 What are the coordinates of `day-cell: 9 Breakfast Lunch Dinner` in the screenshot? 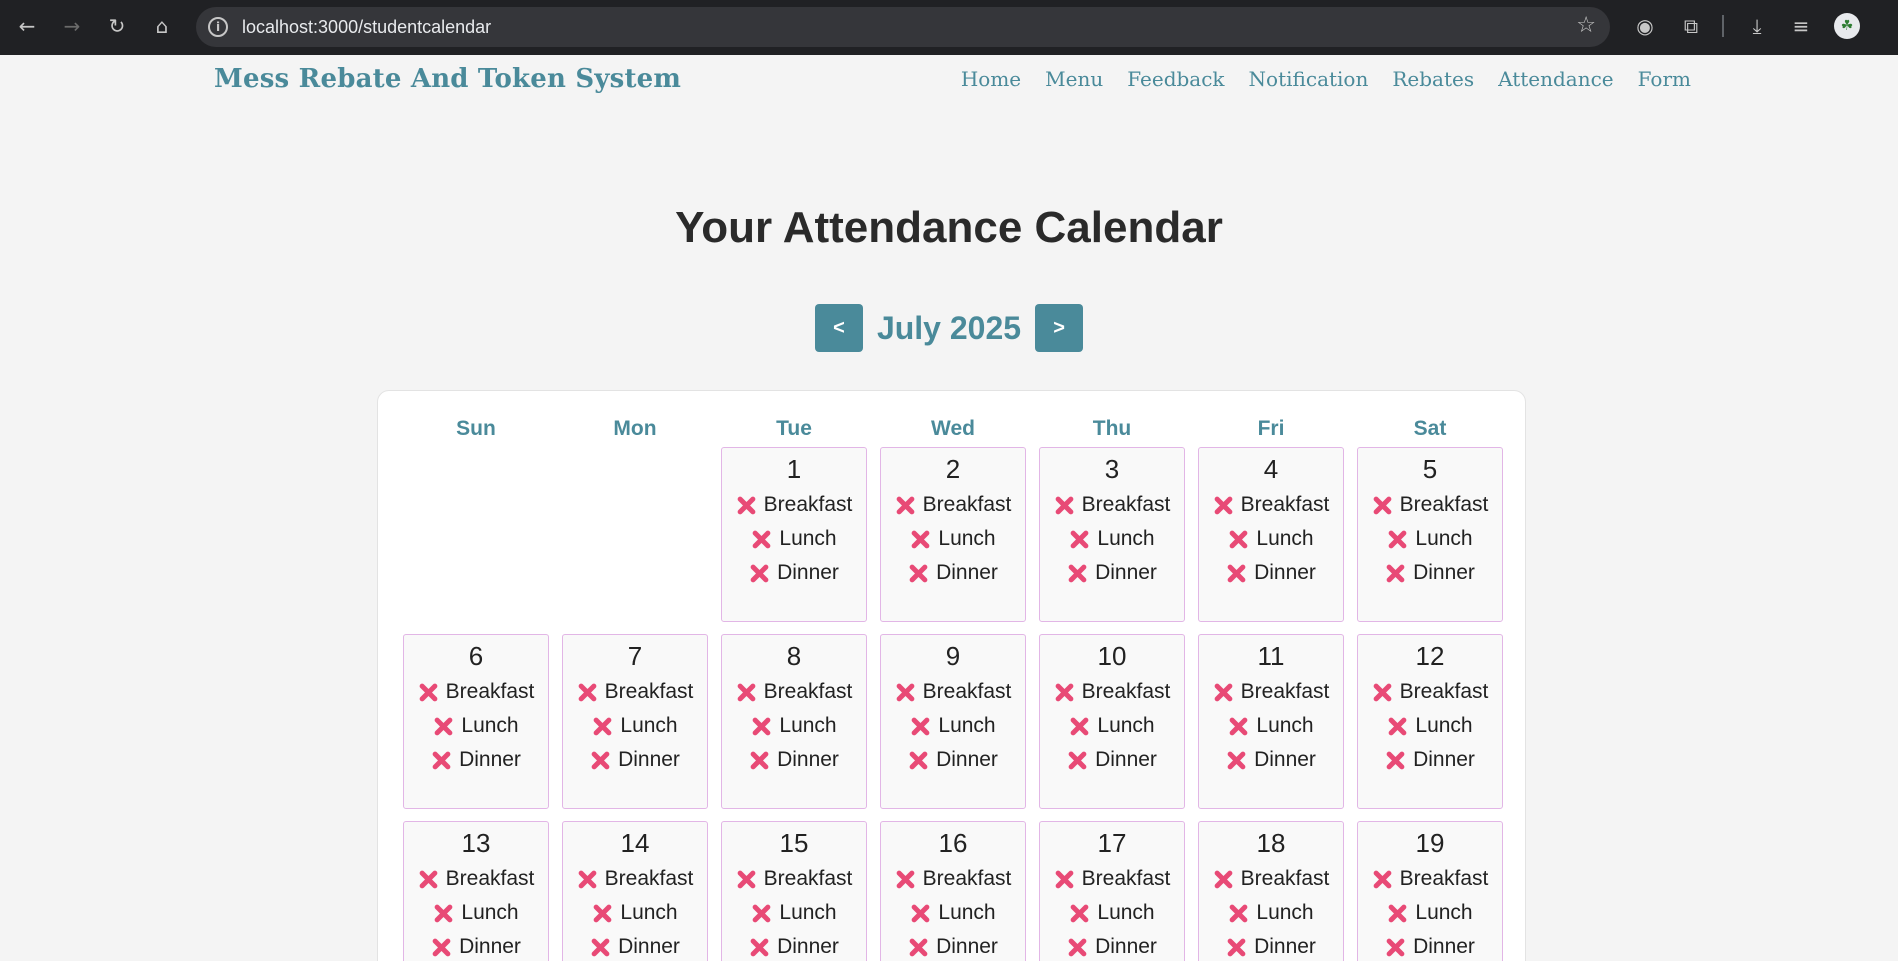 It's located at (953, 721).